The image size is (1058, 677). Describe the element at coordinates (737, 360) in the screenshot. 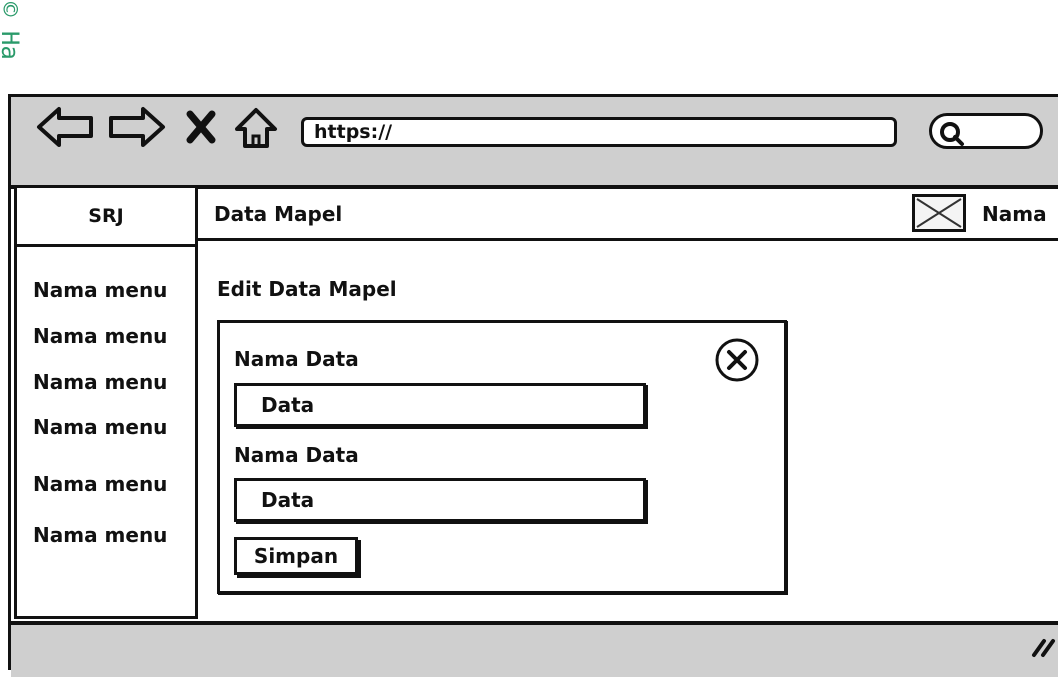

I see `close-circle-icon` at that location.